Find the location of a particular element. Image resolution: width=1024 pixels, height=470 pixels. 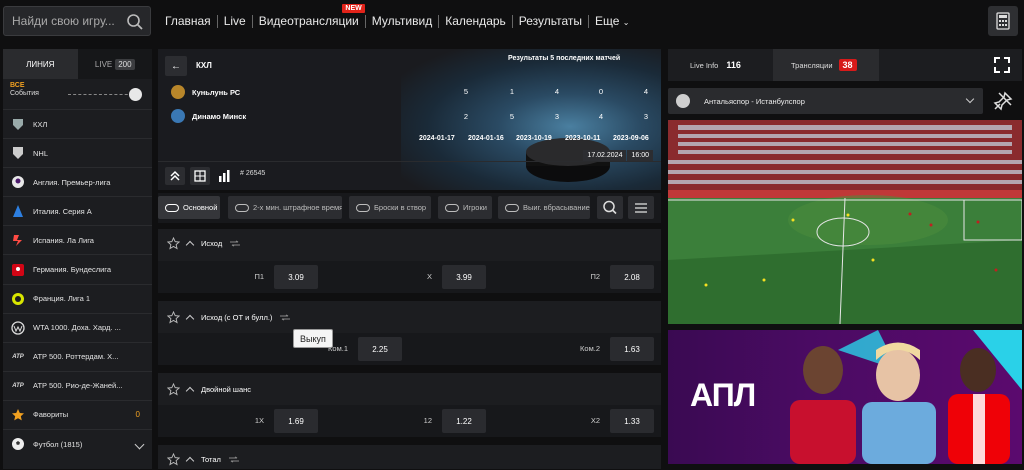

market-header: Тотал is located at coordinates (409, 459).